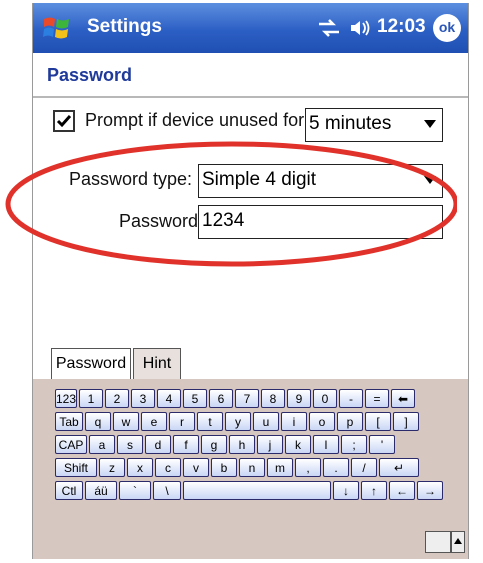  What do you see at coordinates (346, 490) in the screenshot?
I see `key: ↓` at bounding box center [346, 490].